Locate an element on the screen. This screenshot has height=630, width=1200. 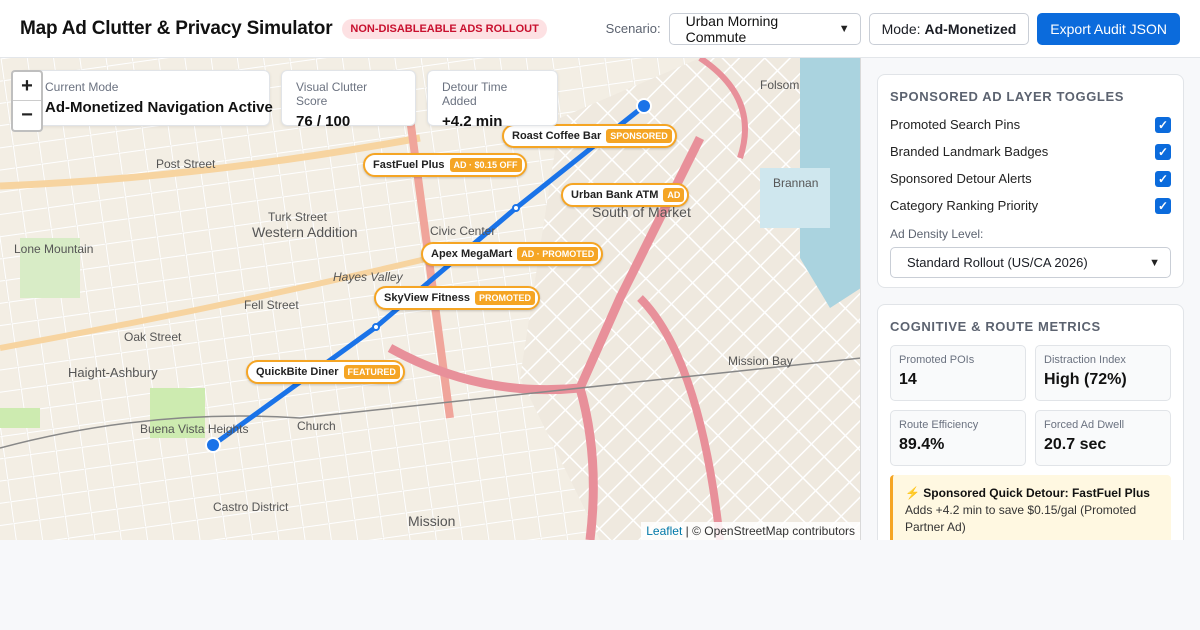
poi-marker: Apex MegaMart AD · PROMOTED is located at coordinates (512, 254).